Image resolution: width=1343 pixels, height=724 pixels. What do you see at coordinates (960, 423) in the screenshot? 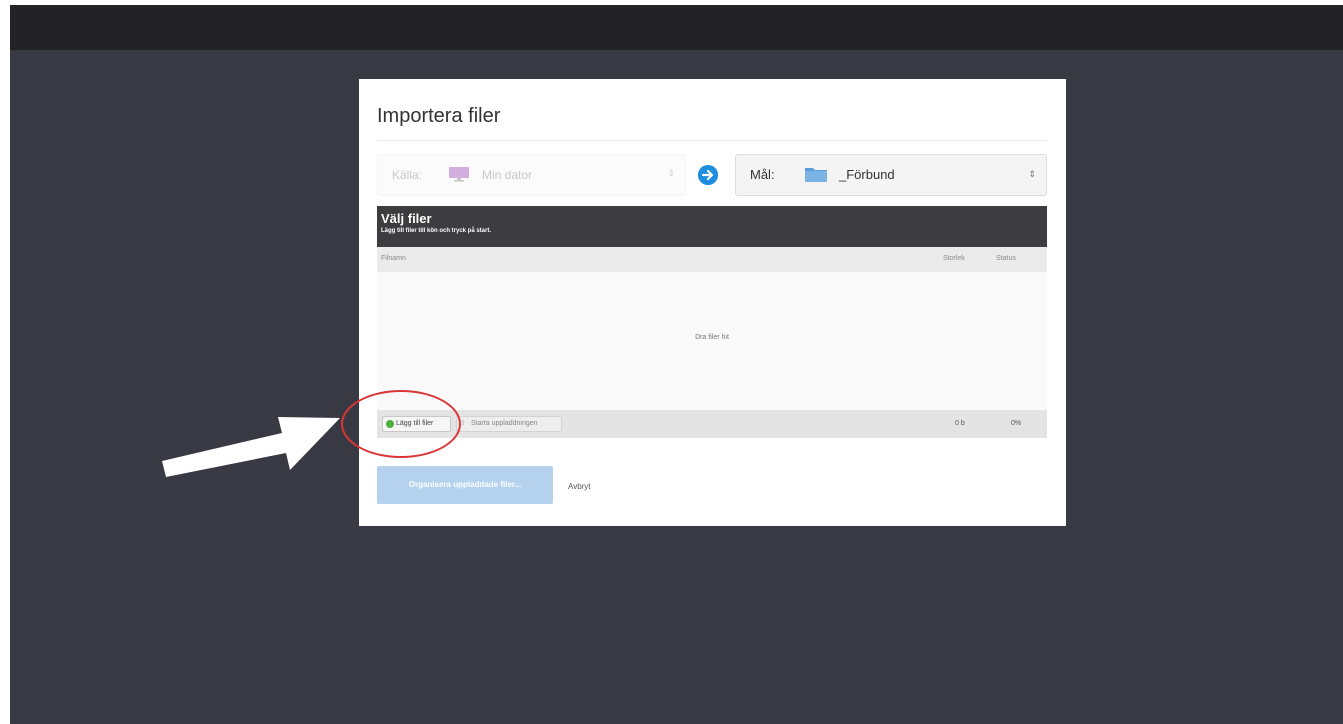
I see `total-size: 0 b` at bounding box center [960, 423].